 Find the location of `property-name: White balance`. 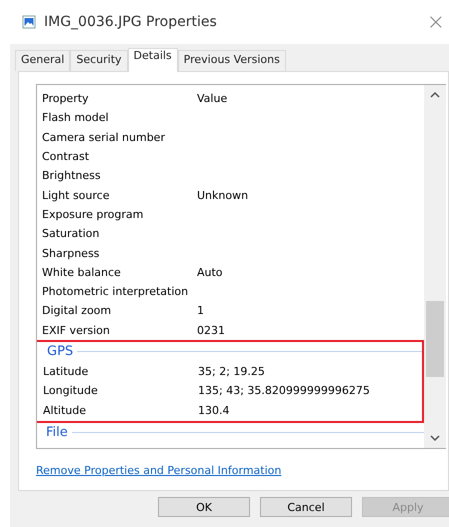

property-name: White balance is located at coordinates (82, 272).